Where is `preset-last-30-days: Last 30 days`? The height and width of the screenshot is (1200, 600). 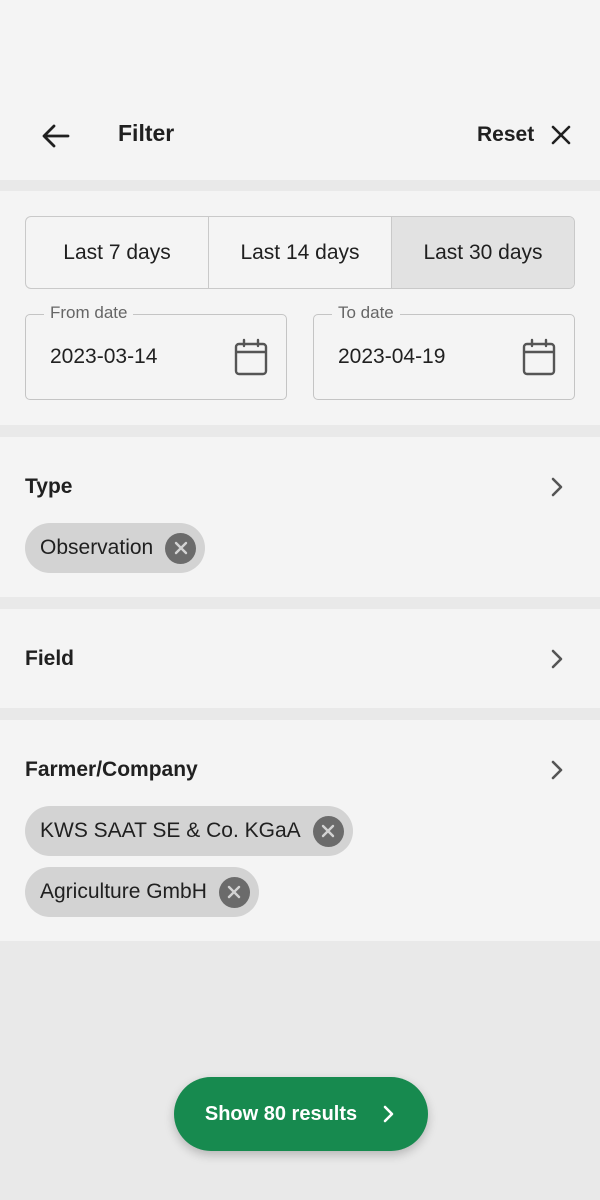 preset-last-30-days: Last 30 days is located at coordinates (482, 252).